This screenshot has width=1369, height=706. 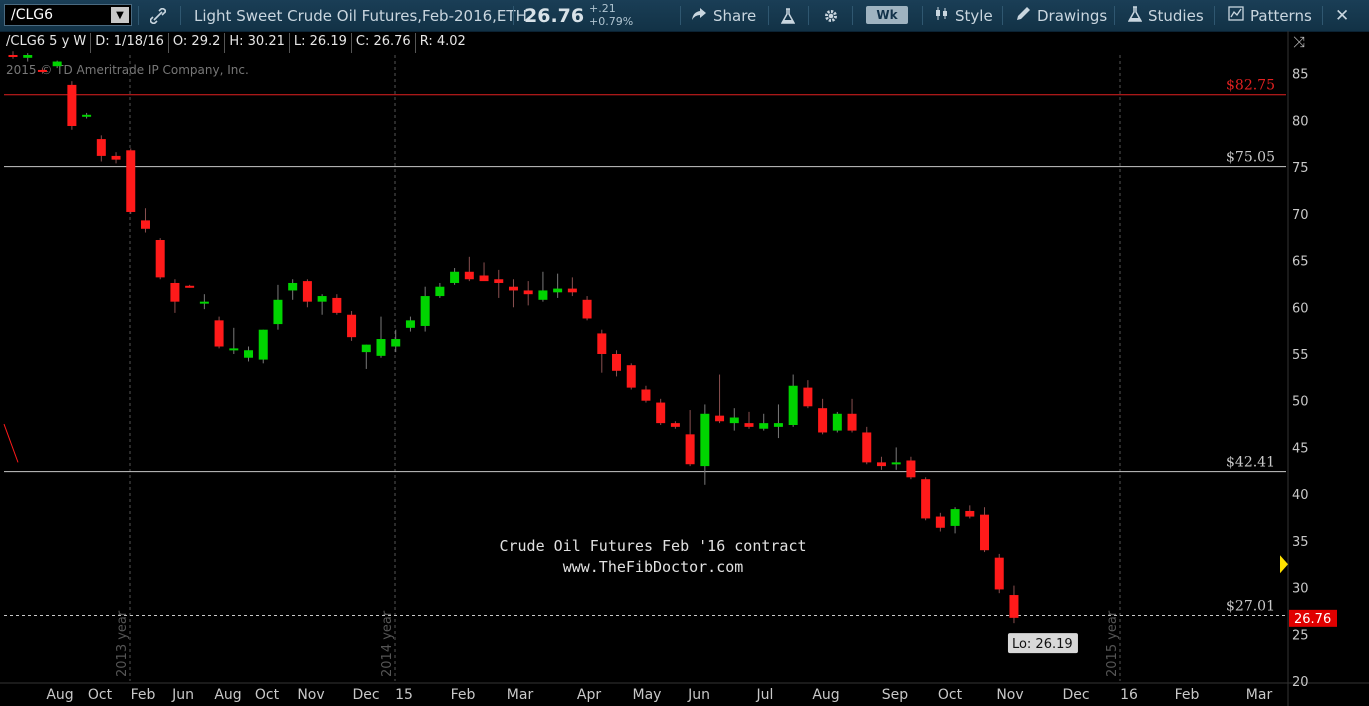 What do you see at coordinates (788, 15) in the screenshot?
I see `flask-icon` at bounding box center [788, 15].